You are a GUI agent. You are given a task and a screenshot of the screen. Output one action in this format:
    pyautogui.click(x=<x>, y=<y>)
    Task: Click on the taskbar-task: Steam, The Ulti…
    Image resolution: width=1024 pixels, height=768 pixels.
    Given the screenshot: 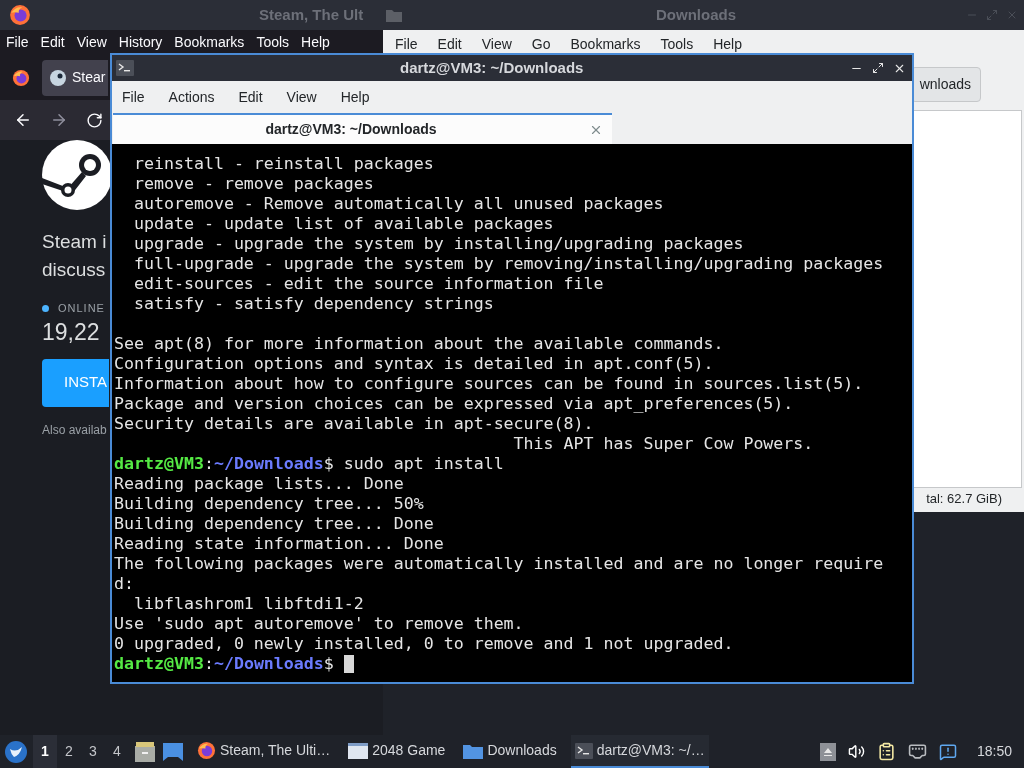 What is the action you would take?
    pyautogui.click(x=264, y=751)
    